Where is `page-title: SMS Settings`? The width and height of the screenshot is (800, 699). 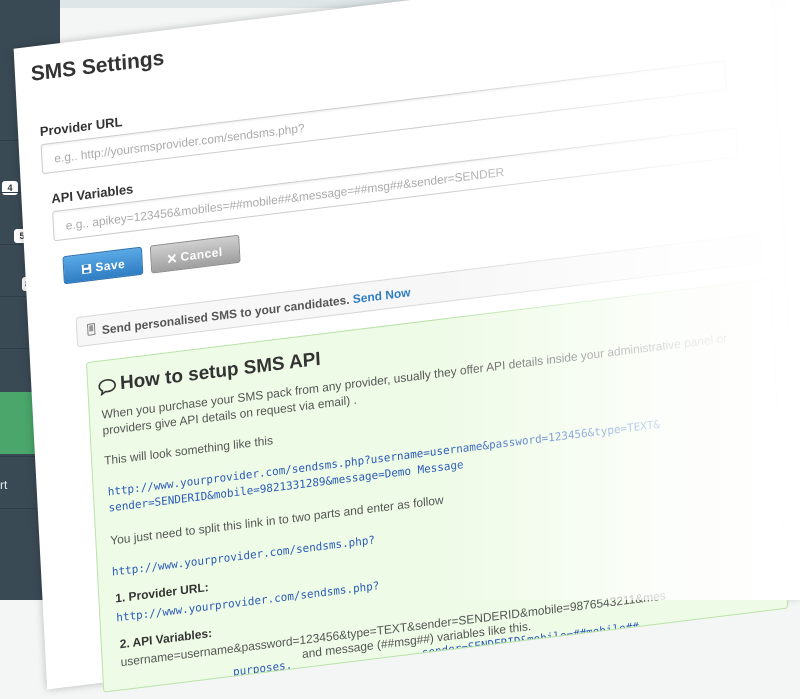 page-title: SMS Settings is located at coordinates (97, 66).